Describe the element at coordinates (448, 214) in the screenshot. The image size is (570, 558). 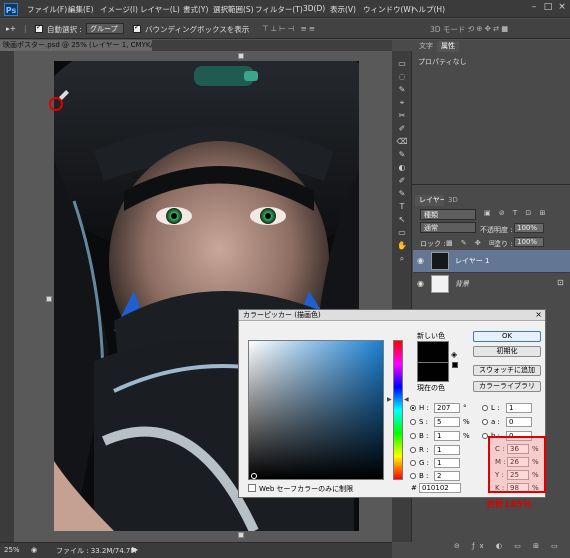
I see `layer-kind-filter: 種類` at that location.